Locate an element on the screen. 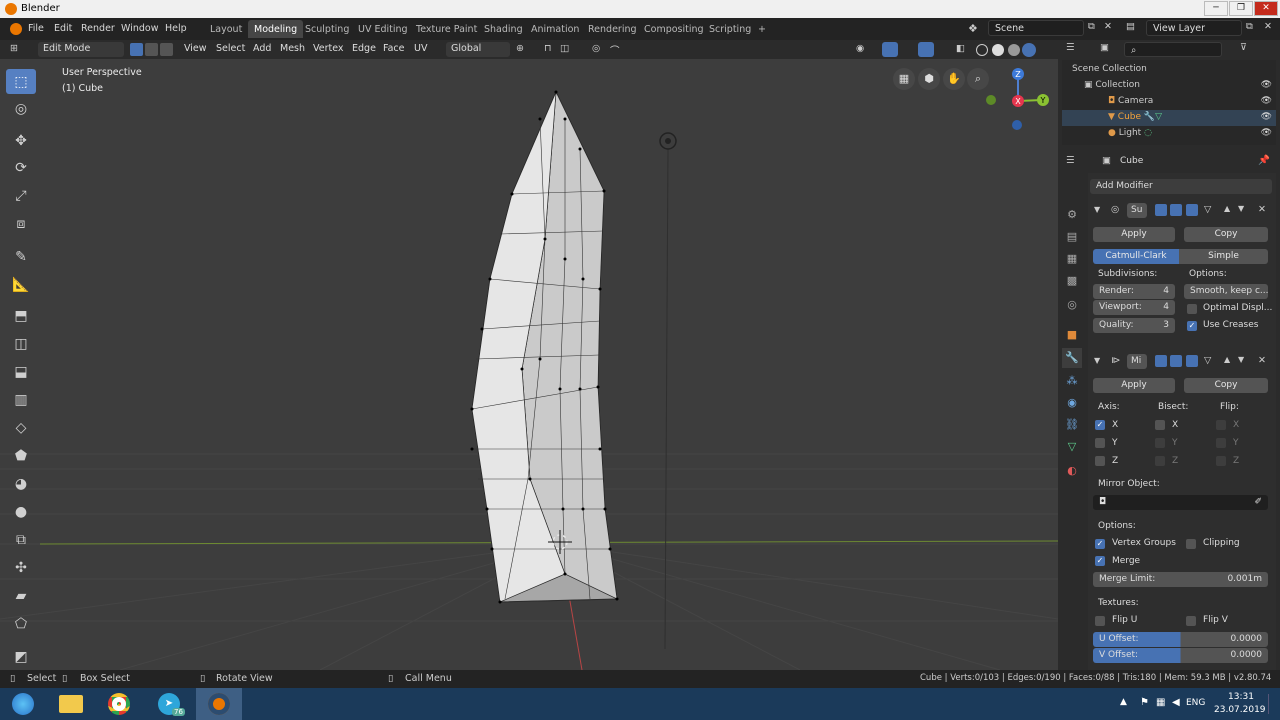  tab-sculpting: Sculpting is located at coordinates (327, 29).